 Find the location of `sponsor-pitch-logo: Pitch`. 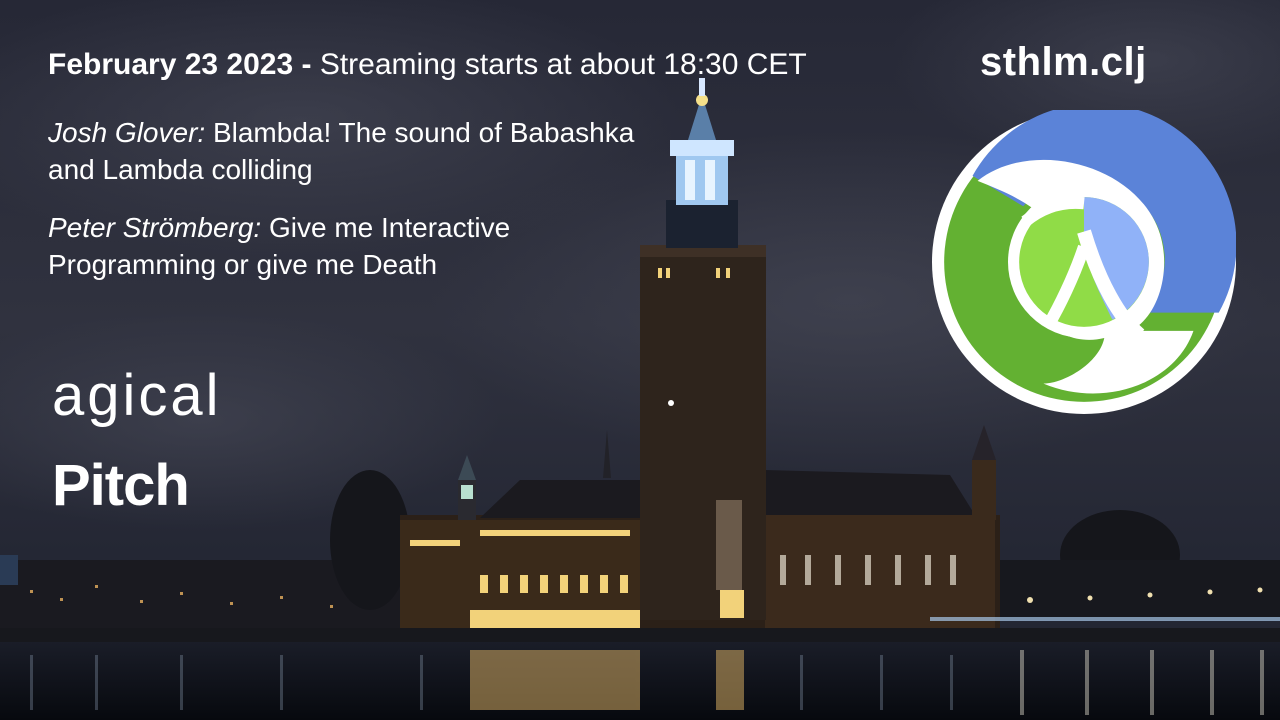

sponsor-pitch-logo: Pitch is located at coordinates (121, 485).